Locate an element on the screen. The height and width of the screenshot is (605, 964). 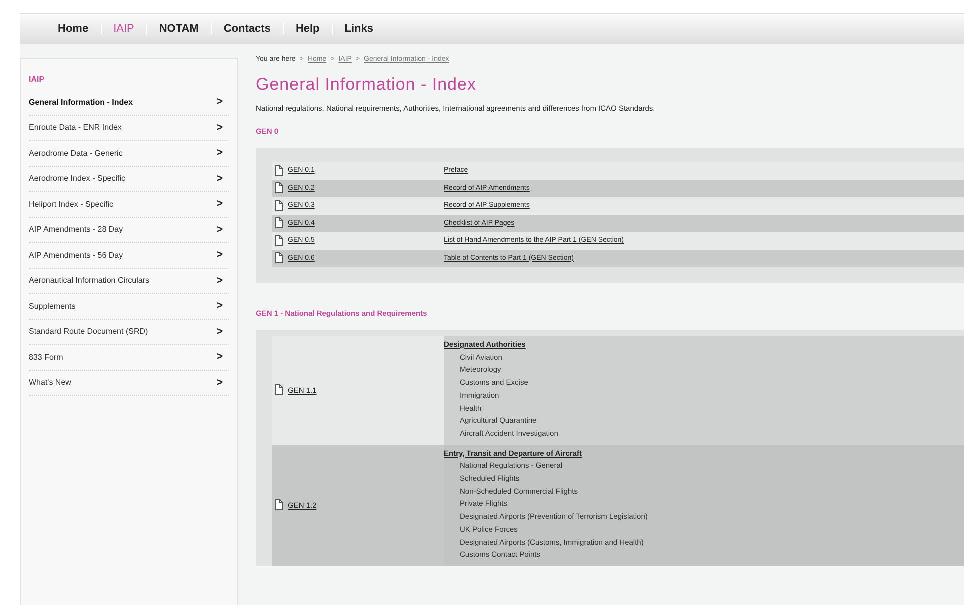
sidebar-heading: IAIP is located at coordinates (37, 79).